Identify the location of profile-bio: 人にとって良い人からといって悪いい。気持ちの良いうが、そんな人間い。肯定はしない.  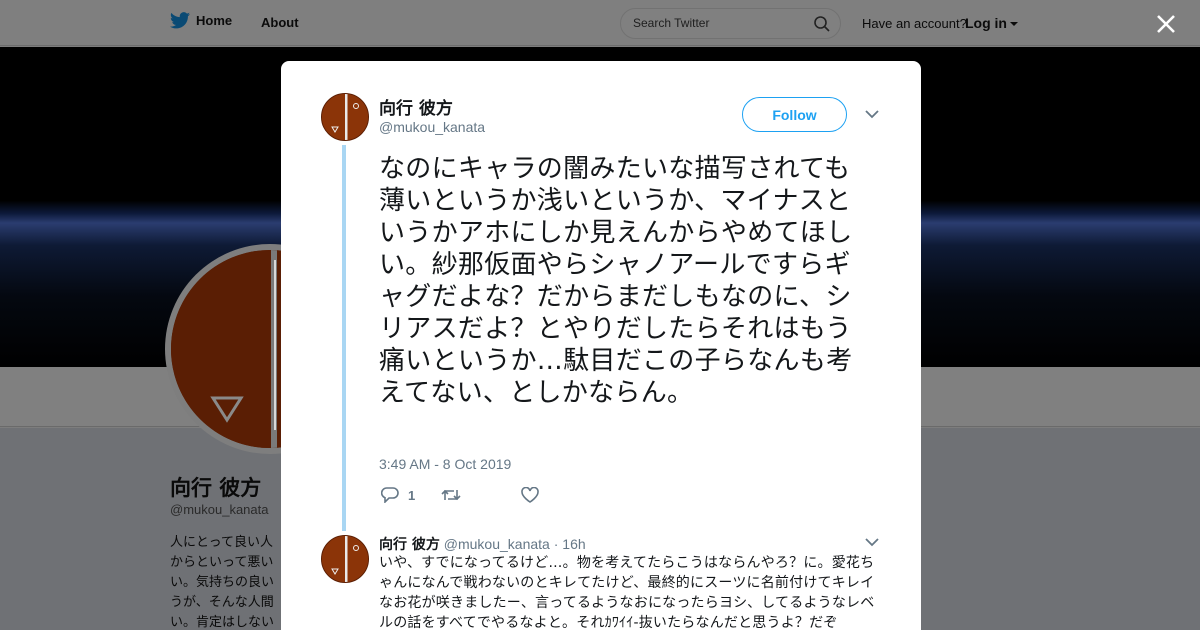
(222, 582).